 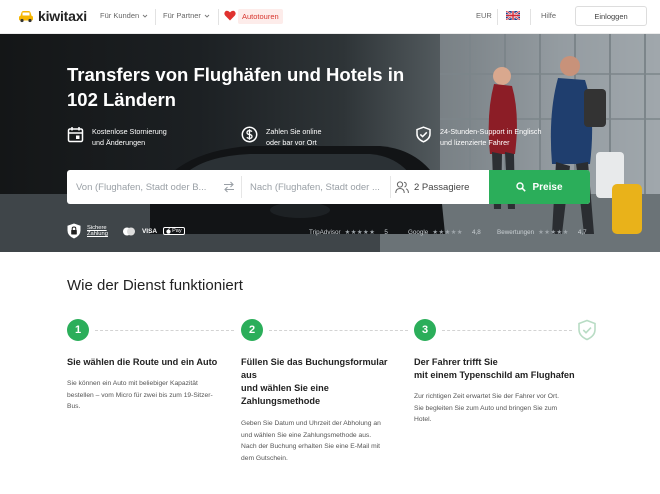 I want to click on visa-logo: VISA, so click(x=149, y=231).